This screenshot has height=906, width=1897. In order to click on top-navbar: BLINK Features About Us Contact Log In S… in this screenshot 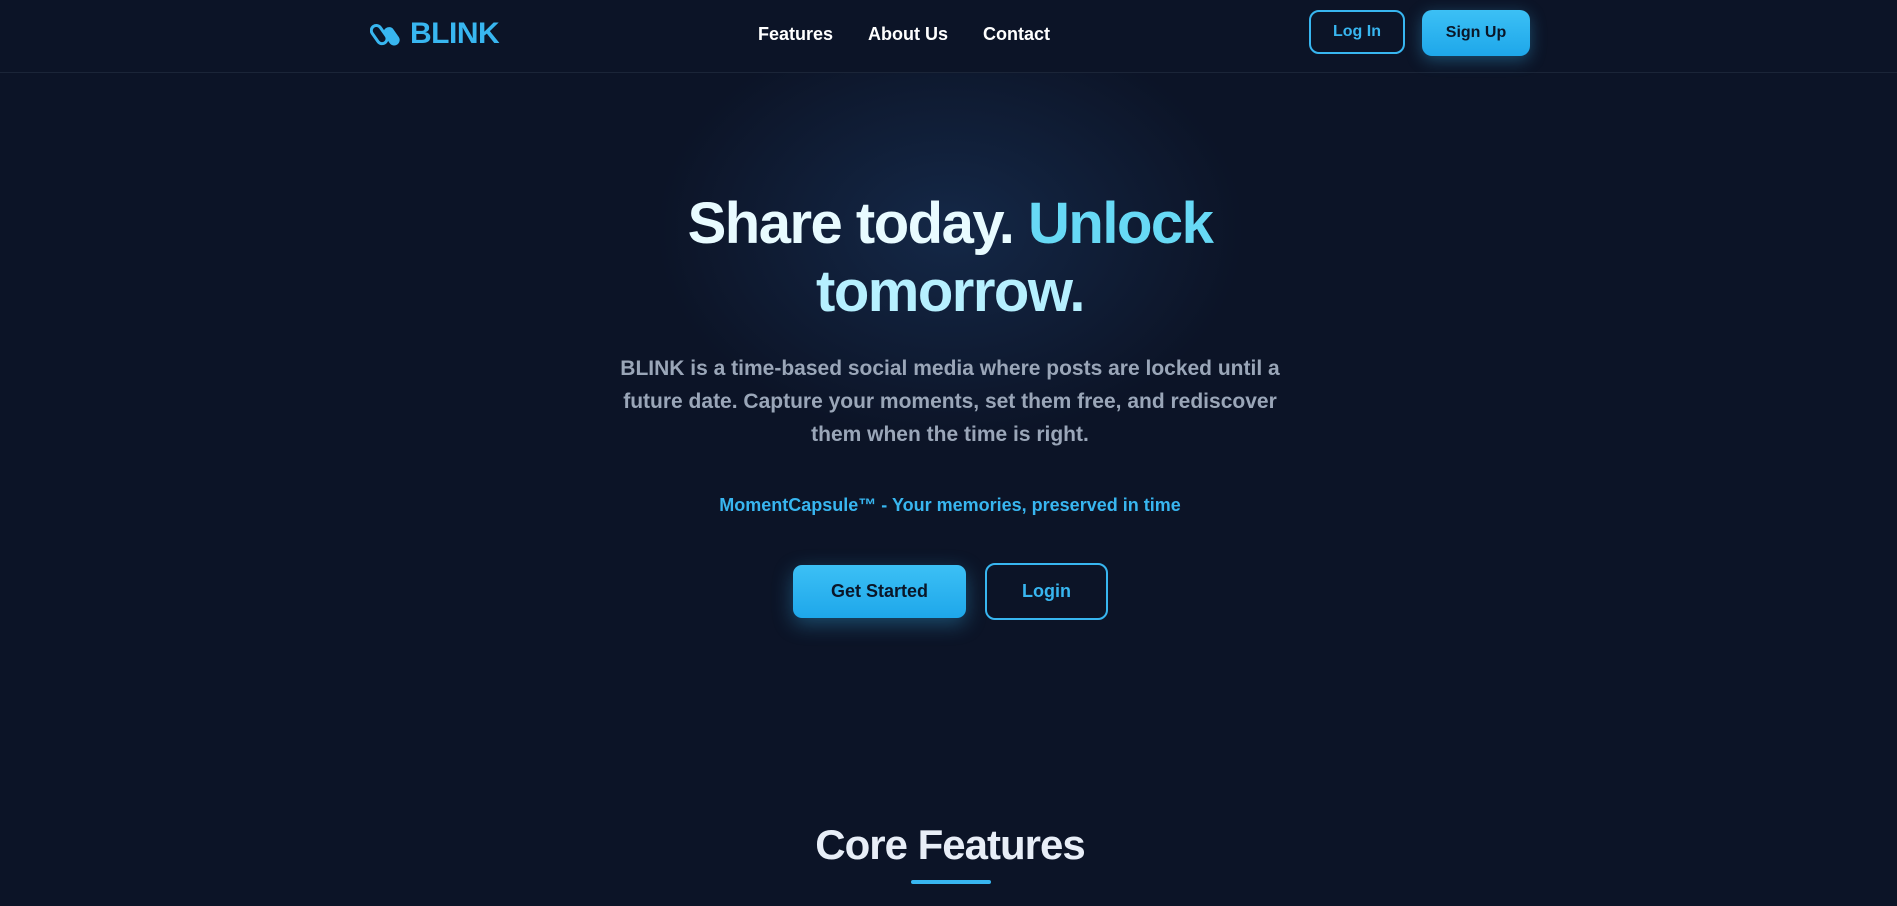, I will do `click(948, 36)`.